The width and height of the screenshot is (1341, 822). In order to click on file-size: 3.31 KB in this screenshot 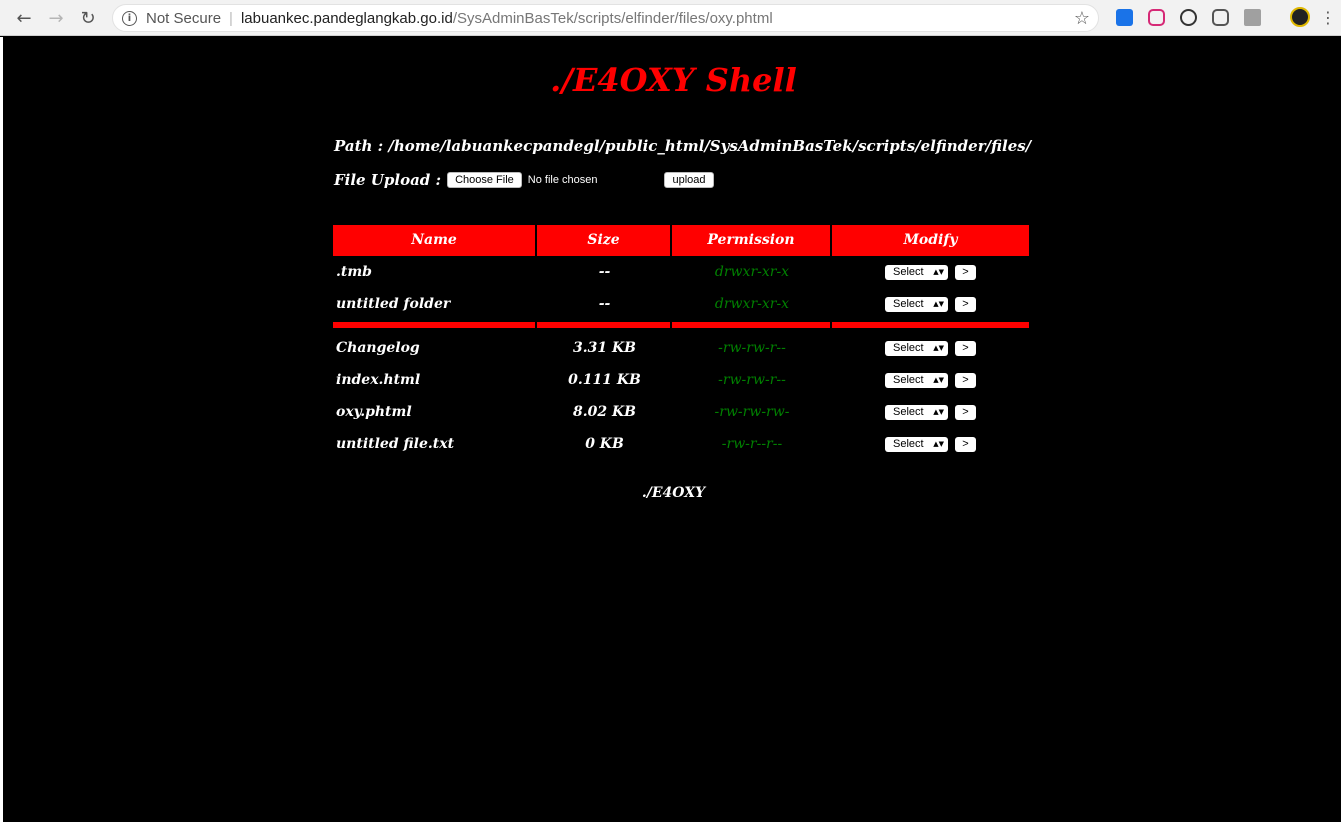, I will do `click(604, 348)`.